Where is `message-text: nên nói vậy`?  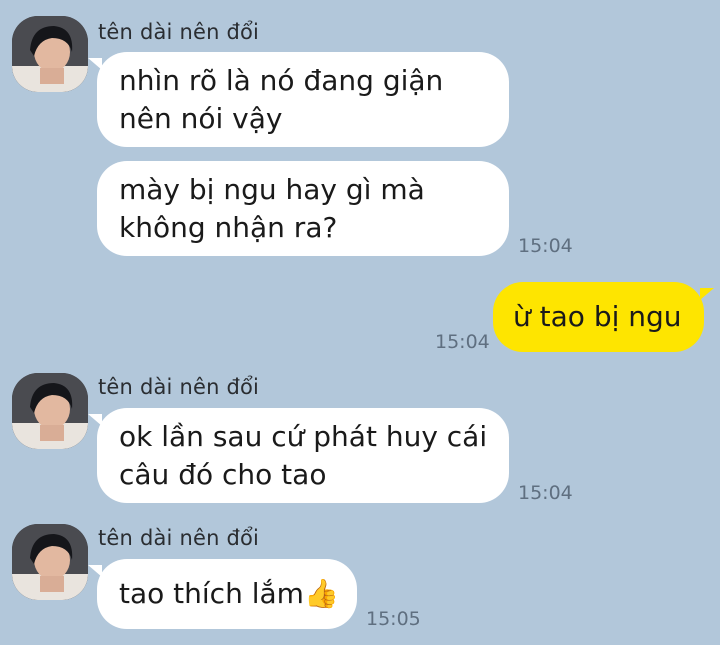
message-text: nên nói vậy is located at coordinates (201, 118).